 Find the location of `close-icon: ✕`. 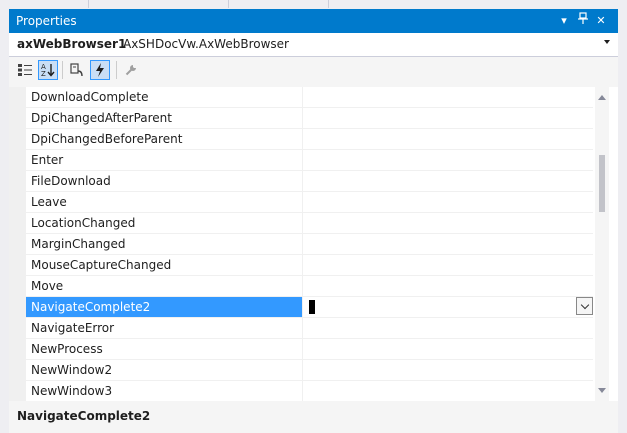

close-icon: ✕ is located at coordinates (601, 21).